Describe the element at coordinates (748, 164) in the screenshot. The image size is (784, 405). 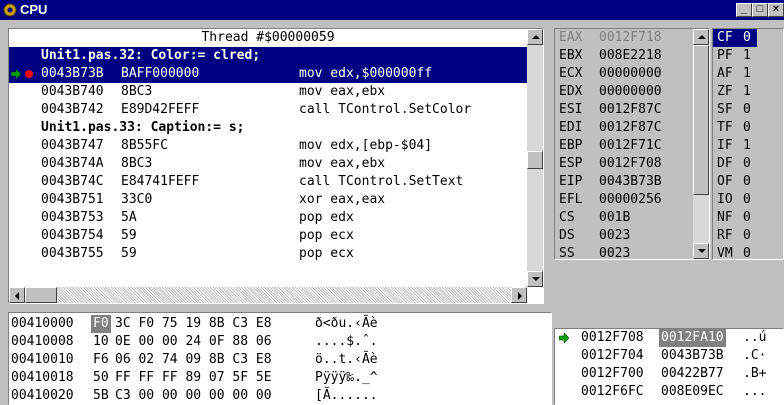
I see `flag-row: DF 0` at that location.